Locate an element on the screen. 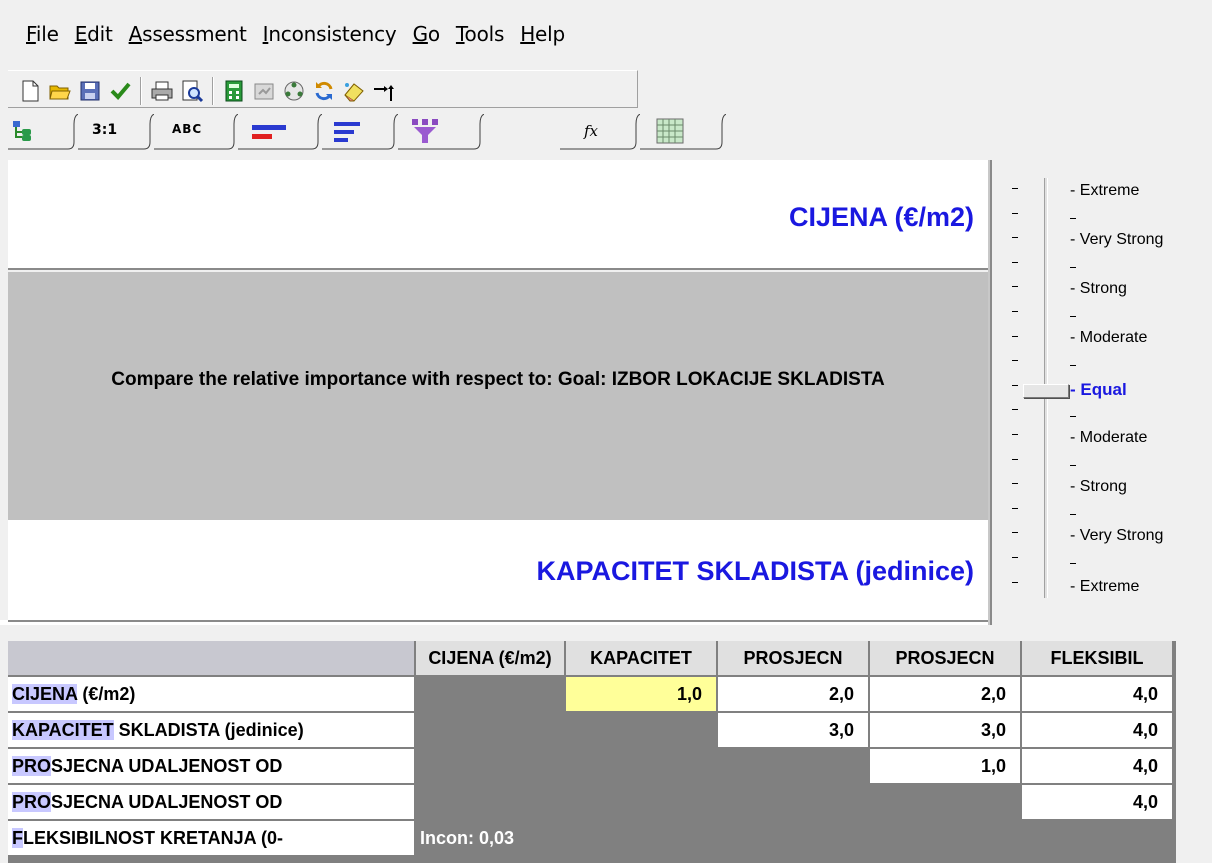 The image size is (1212, 863). tab-tree is located at coordinates (43, 132).